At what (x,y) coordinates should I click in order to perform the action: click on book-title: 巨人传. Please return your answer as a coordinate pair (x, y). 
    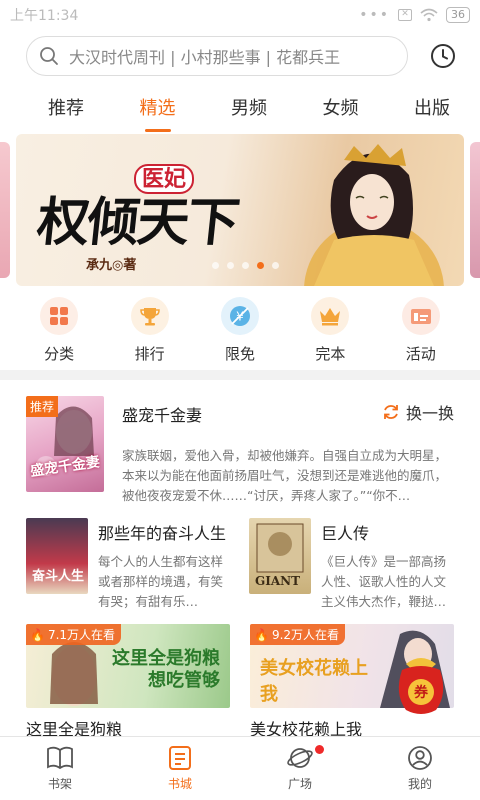
    Looking at the image, I should click on (345, 533).